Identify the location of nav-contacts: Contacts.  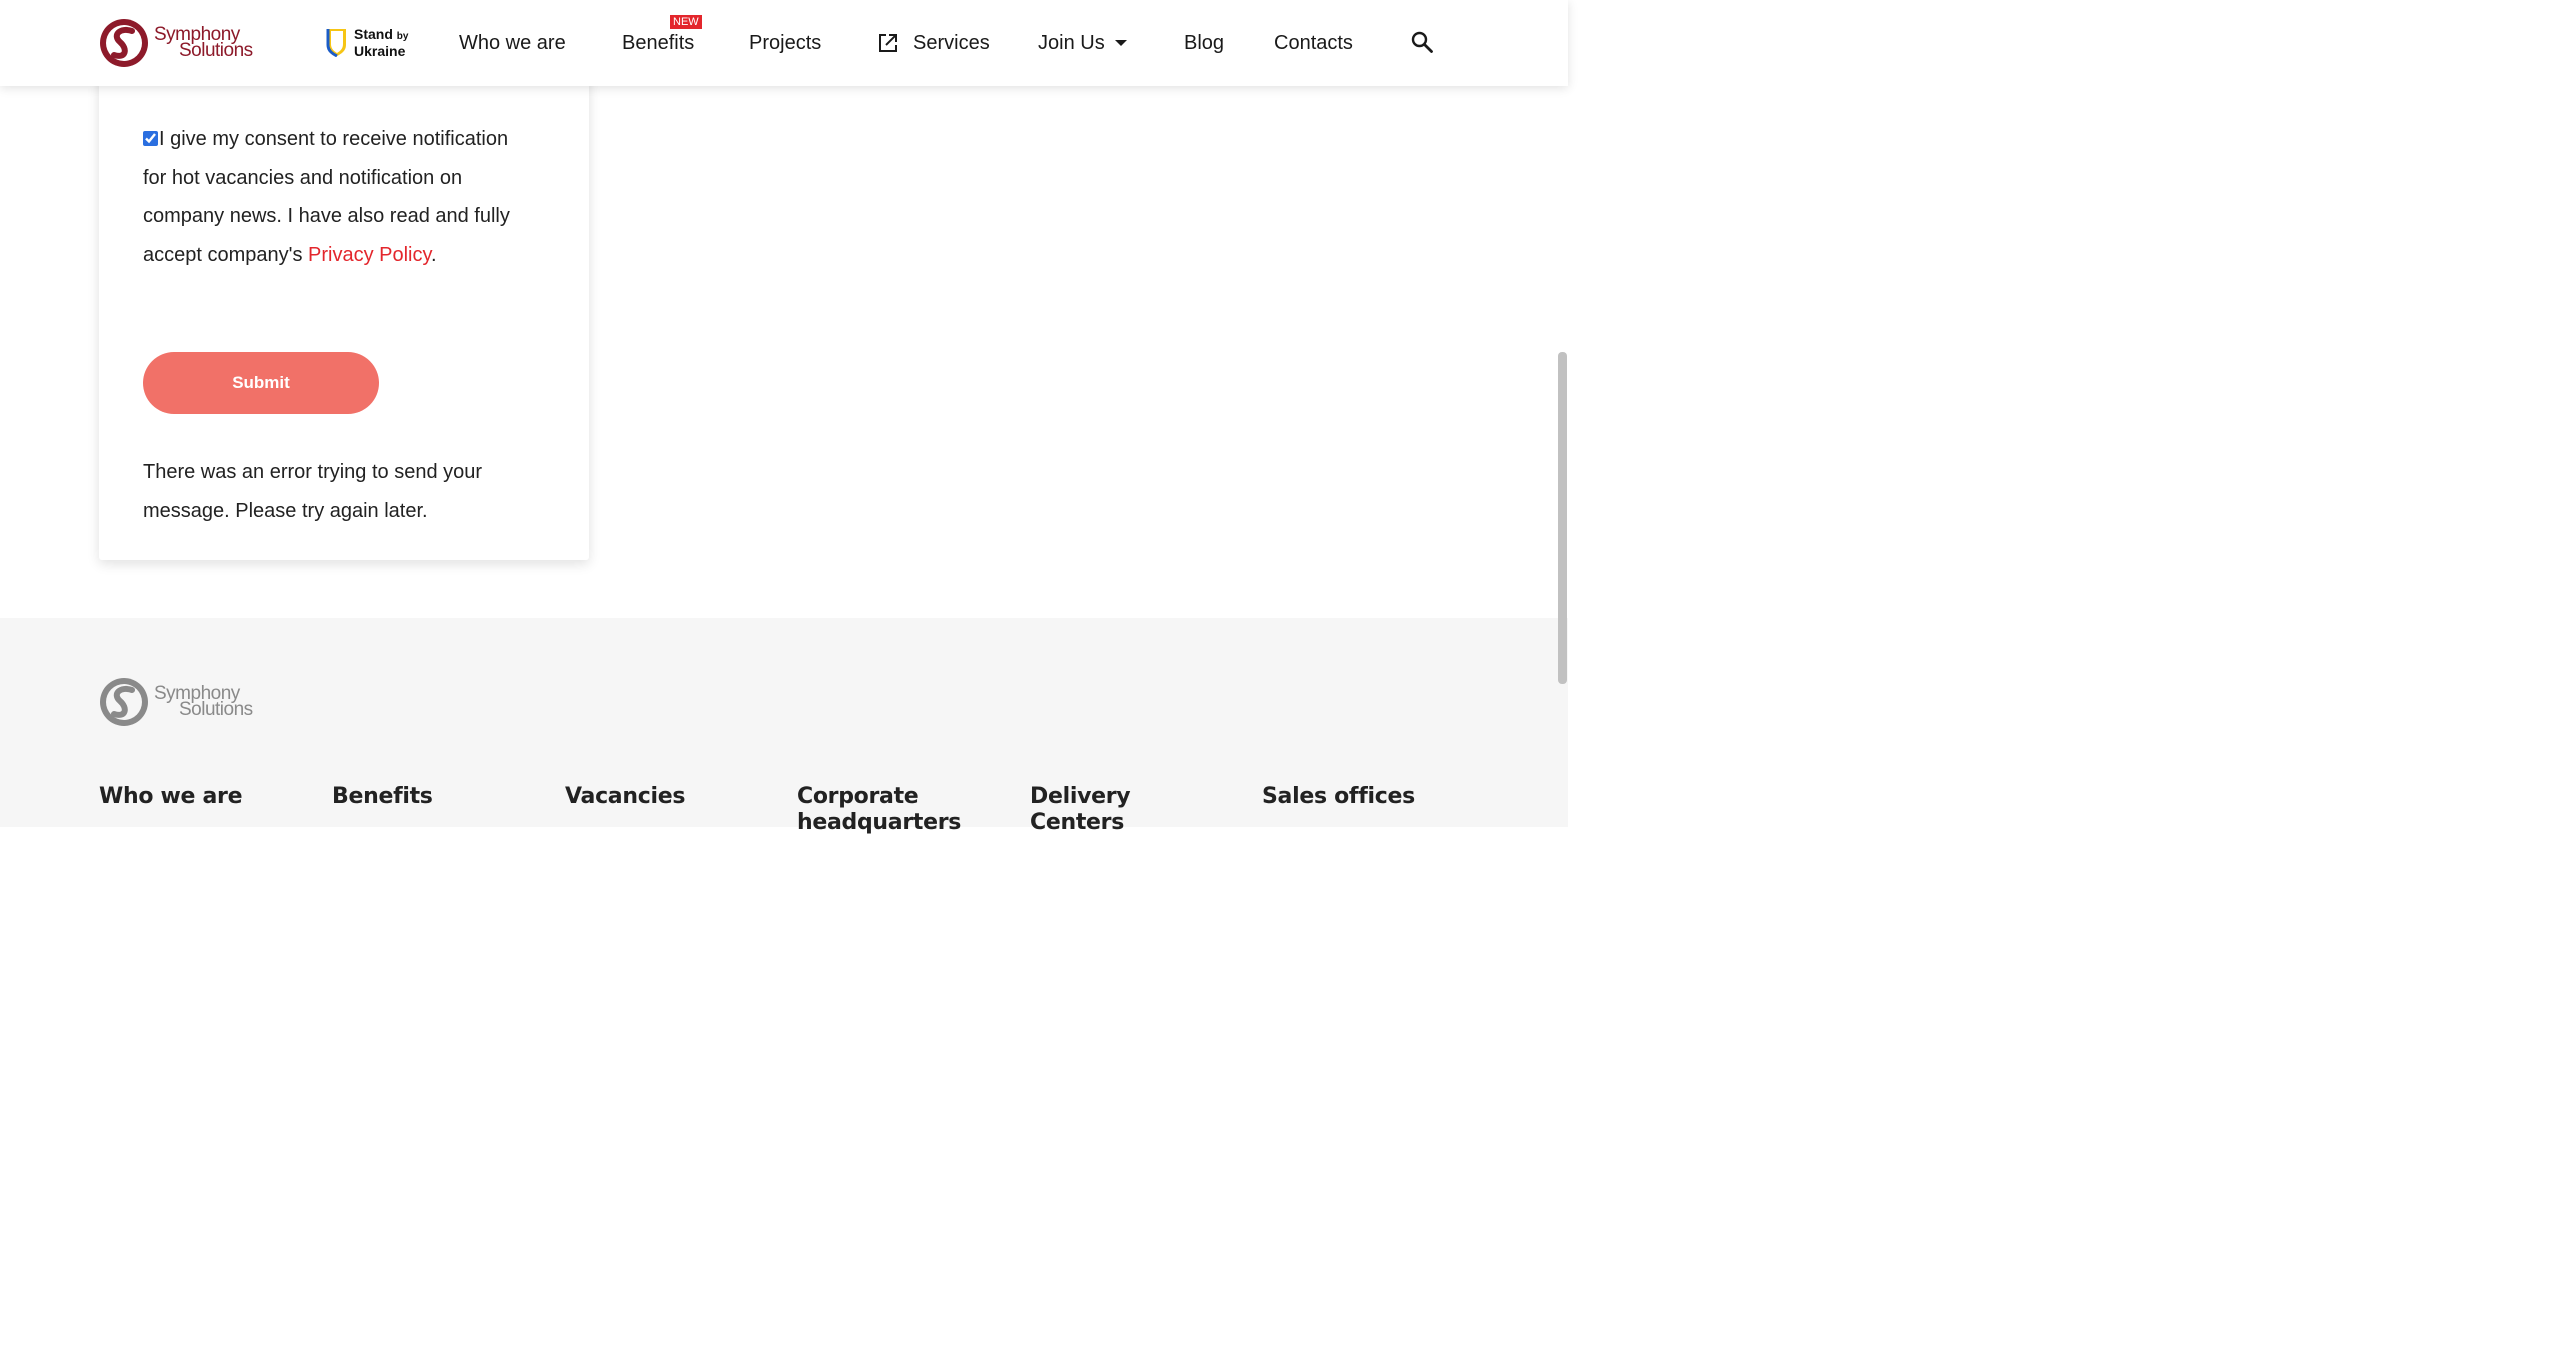
(1313, 43).